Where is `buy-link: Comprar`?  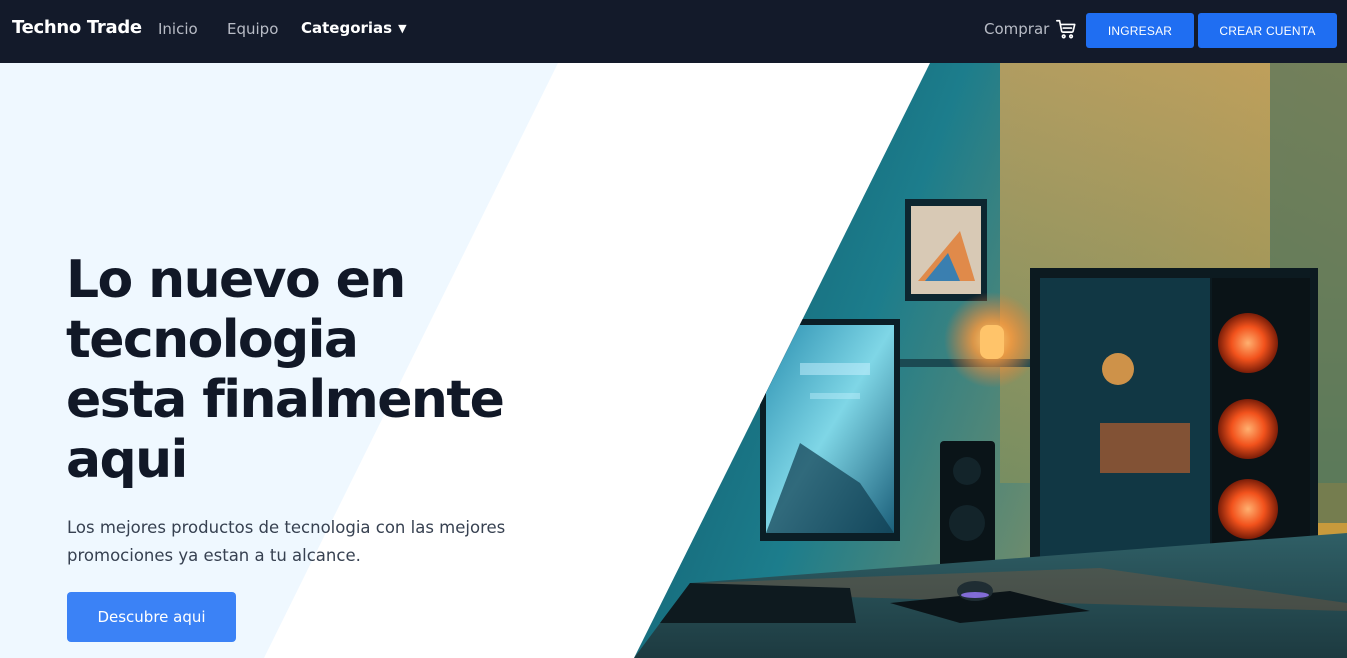
buy-link: Comprar is located at coordinates (1016, 29).